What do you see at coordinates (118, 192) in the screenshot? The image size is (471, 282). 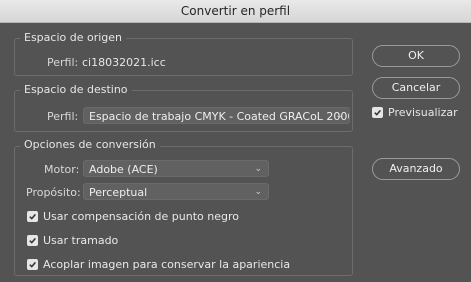 I see `intent-value: Perceptual` at bounding box center [118, 192].